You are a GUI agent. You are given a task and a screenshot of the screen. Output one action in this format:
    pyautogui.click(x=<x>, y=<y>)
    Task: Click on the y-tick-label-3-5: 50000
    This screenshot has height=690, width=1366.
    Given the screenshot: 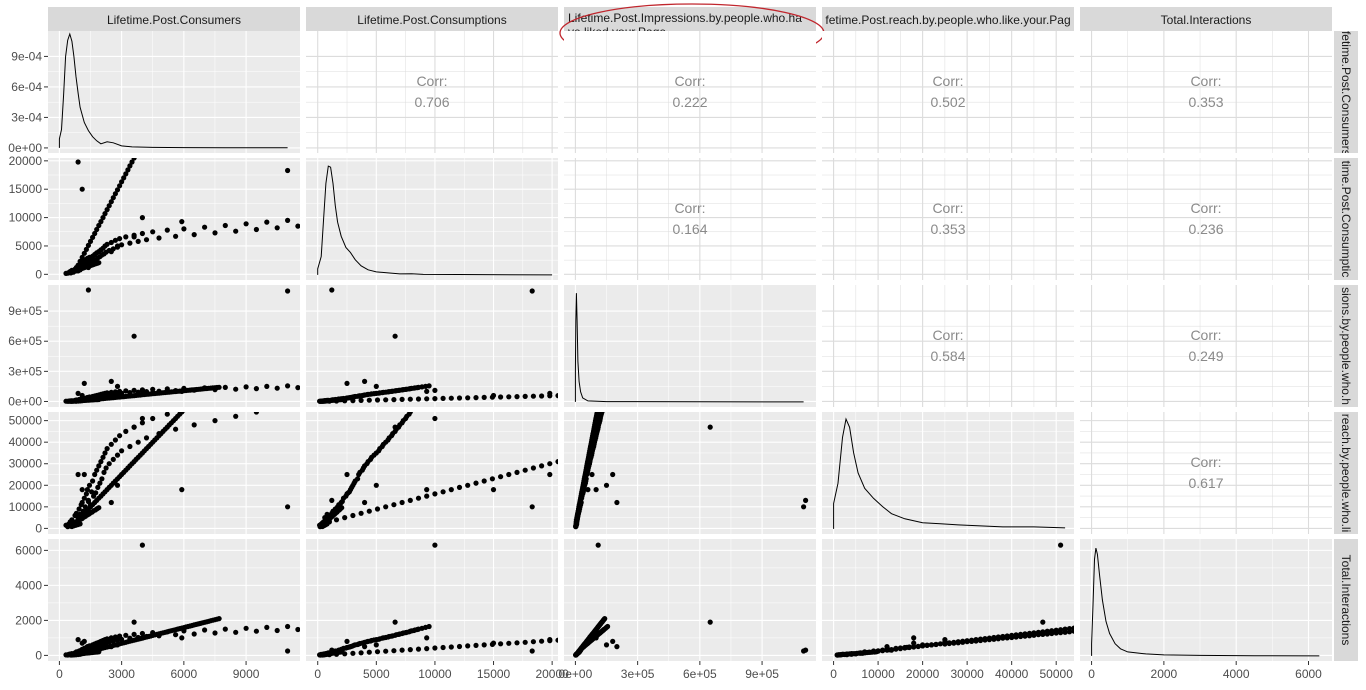 What is the action you would take?
    pyautogui.click(x=26, y=421)
    